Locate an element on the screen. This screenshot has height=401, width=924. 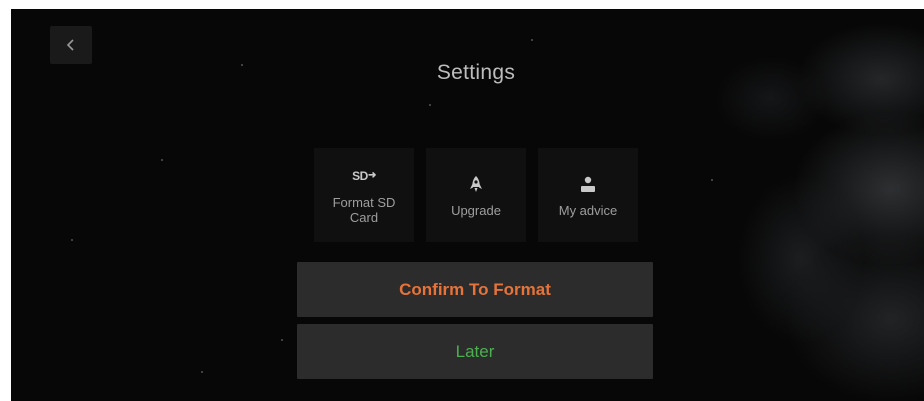
page-title: Settings is located at coordinates (476, 72).